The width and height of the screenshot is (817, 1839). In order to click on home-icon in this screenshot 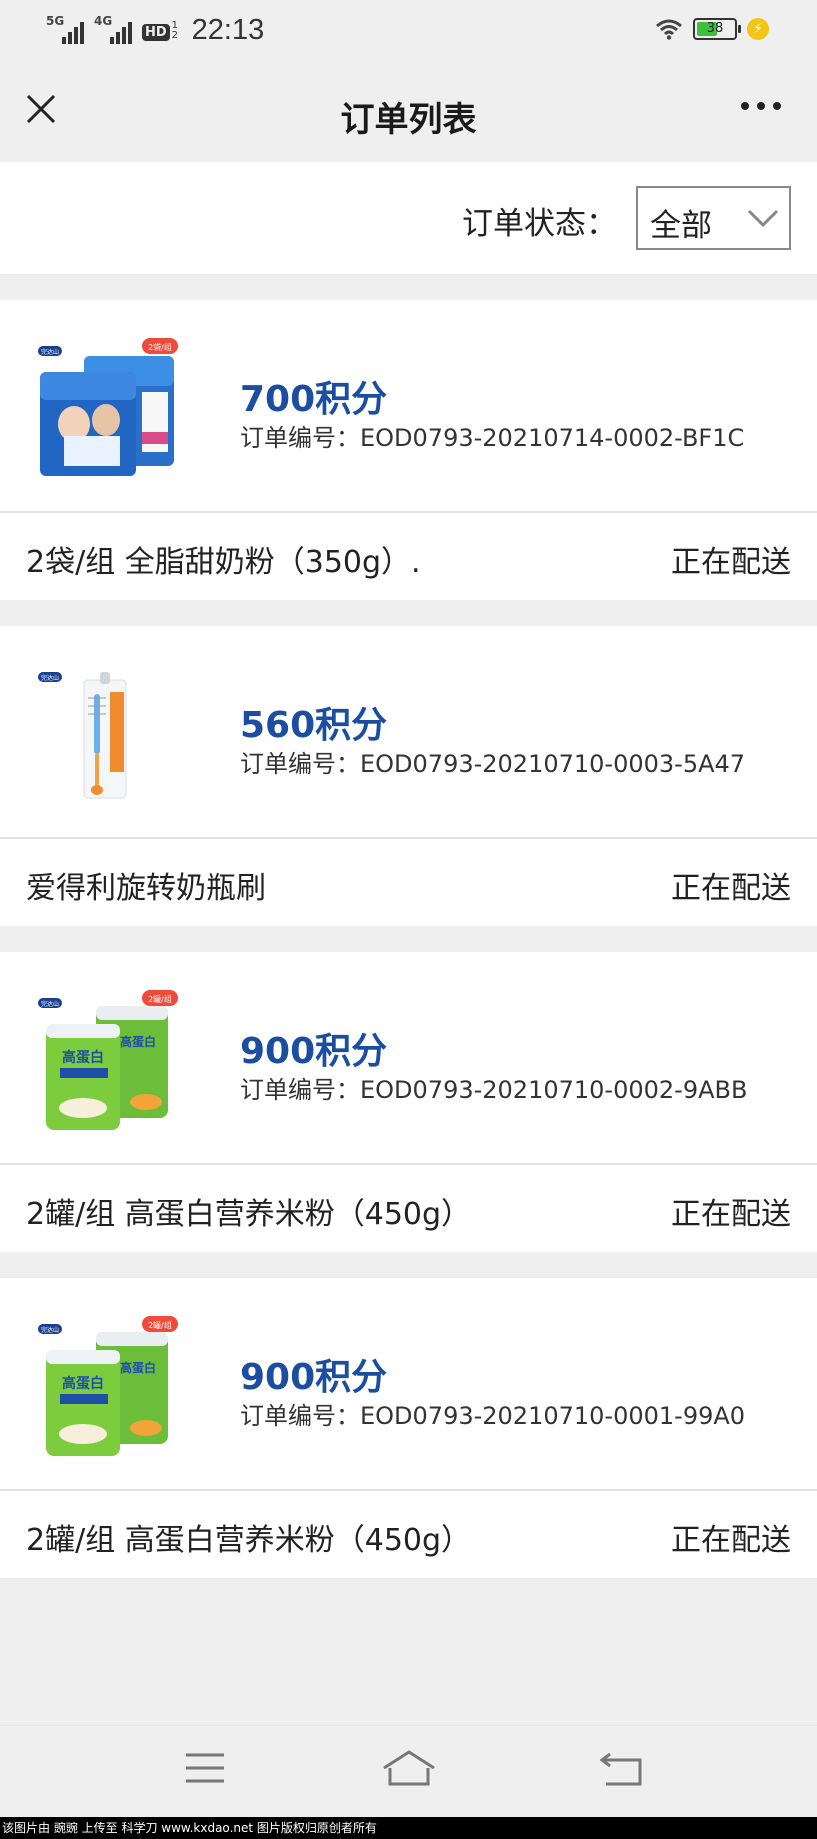, I will do `click(409, 1769)`.